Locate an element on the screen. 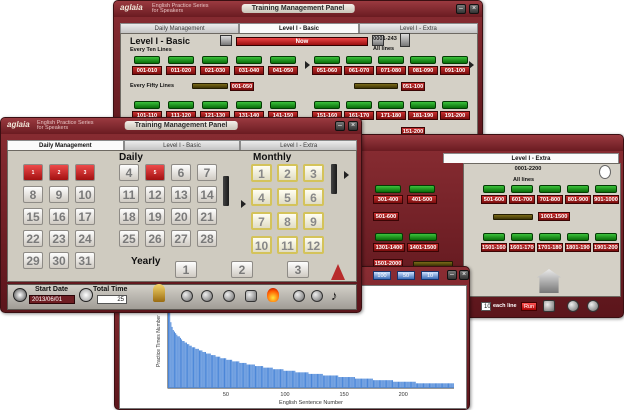 The height and width of the screenshot is (410, 624). extra-range-label: 401-500 is located at coordinates (422, 199).